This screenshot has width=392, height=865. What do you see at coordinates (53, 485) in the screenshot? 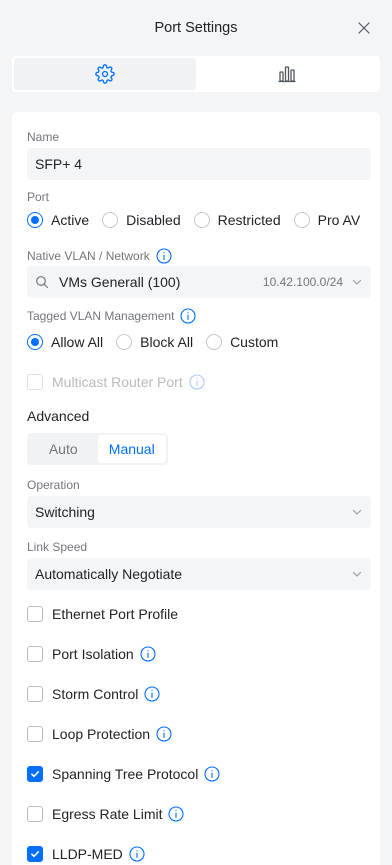
I see `operation-label: Operation` at bounding box center [53, 485].